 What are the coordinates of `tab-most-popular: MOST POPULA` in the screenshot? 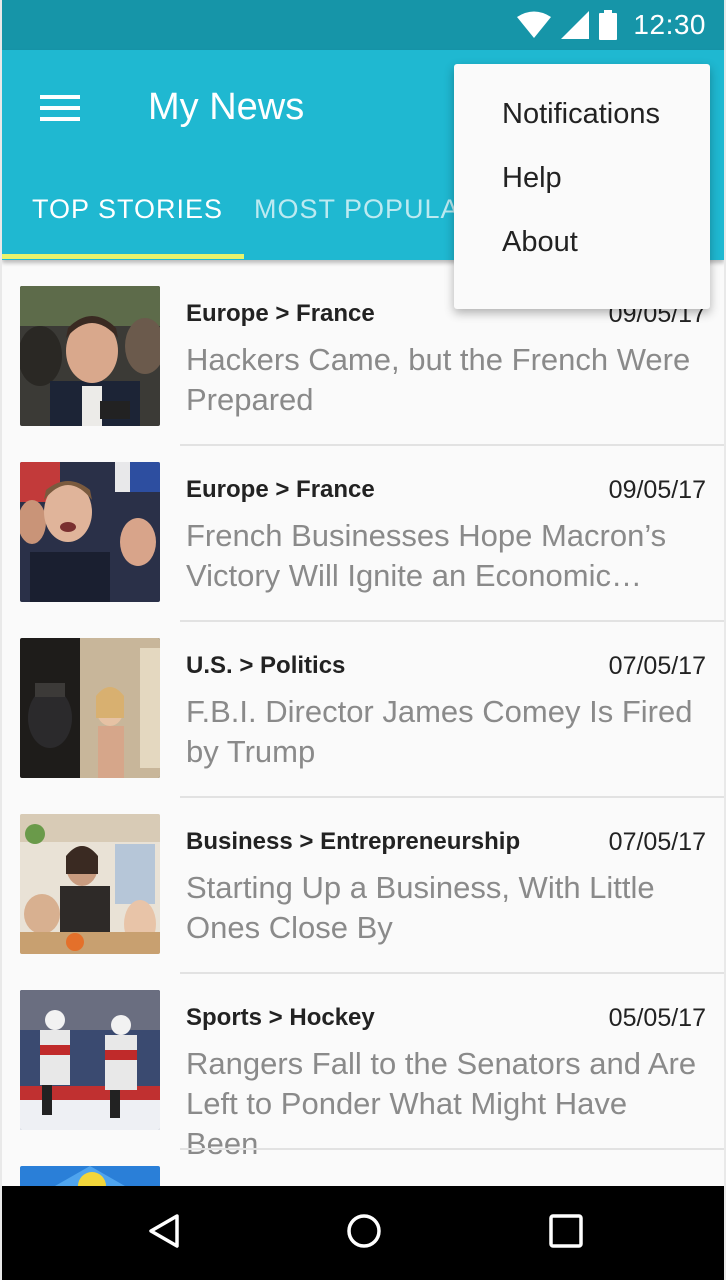 It's located at (357, 209).